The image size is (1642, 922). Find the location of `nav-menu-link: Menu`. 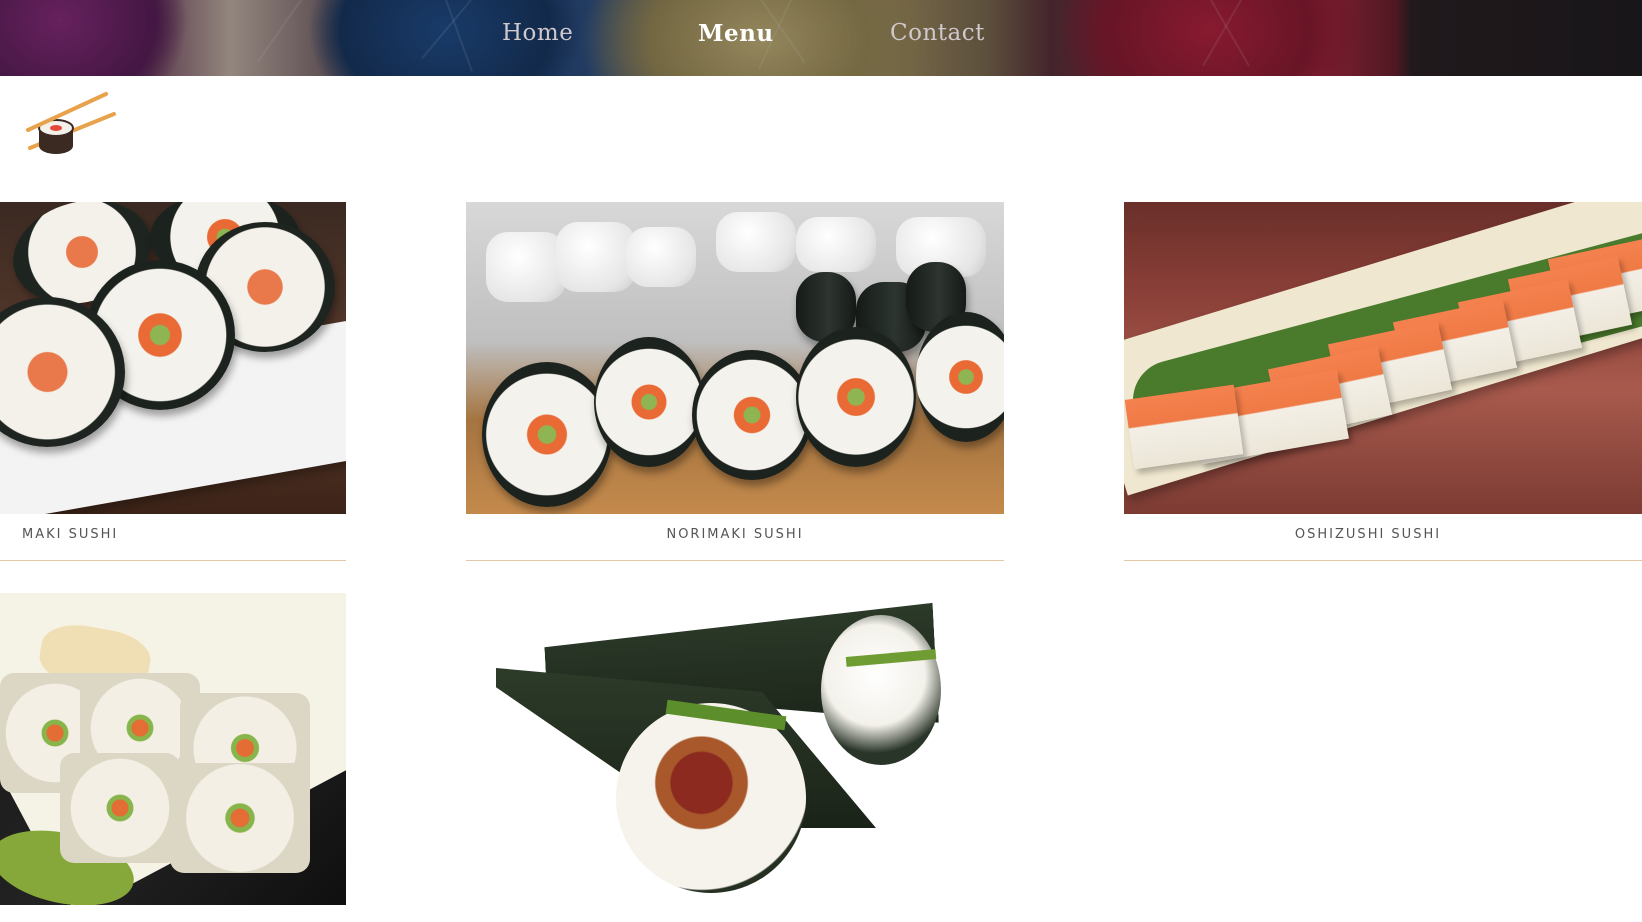

nav-menu-link: Menu is located at coordinates (736, 33).